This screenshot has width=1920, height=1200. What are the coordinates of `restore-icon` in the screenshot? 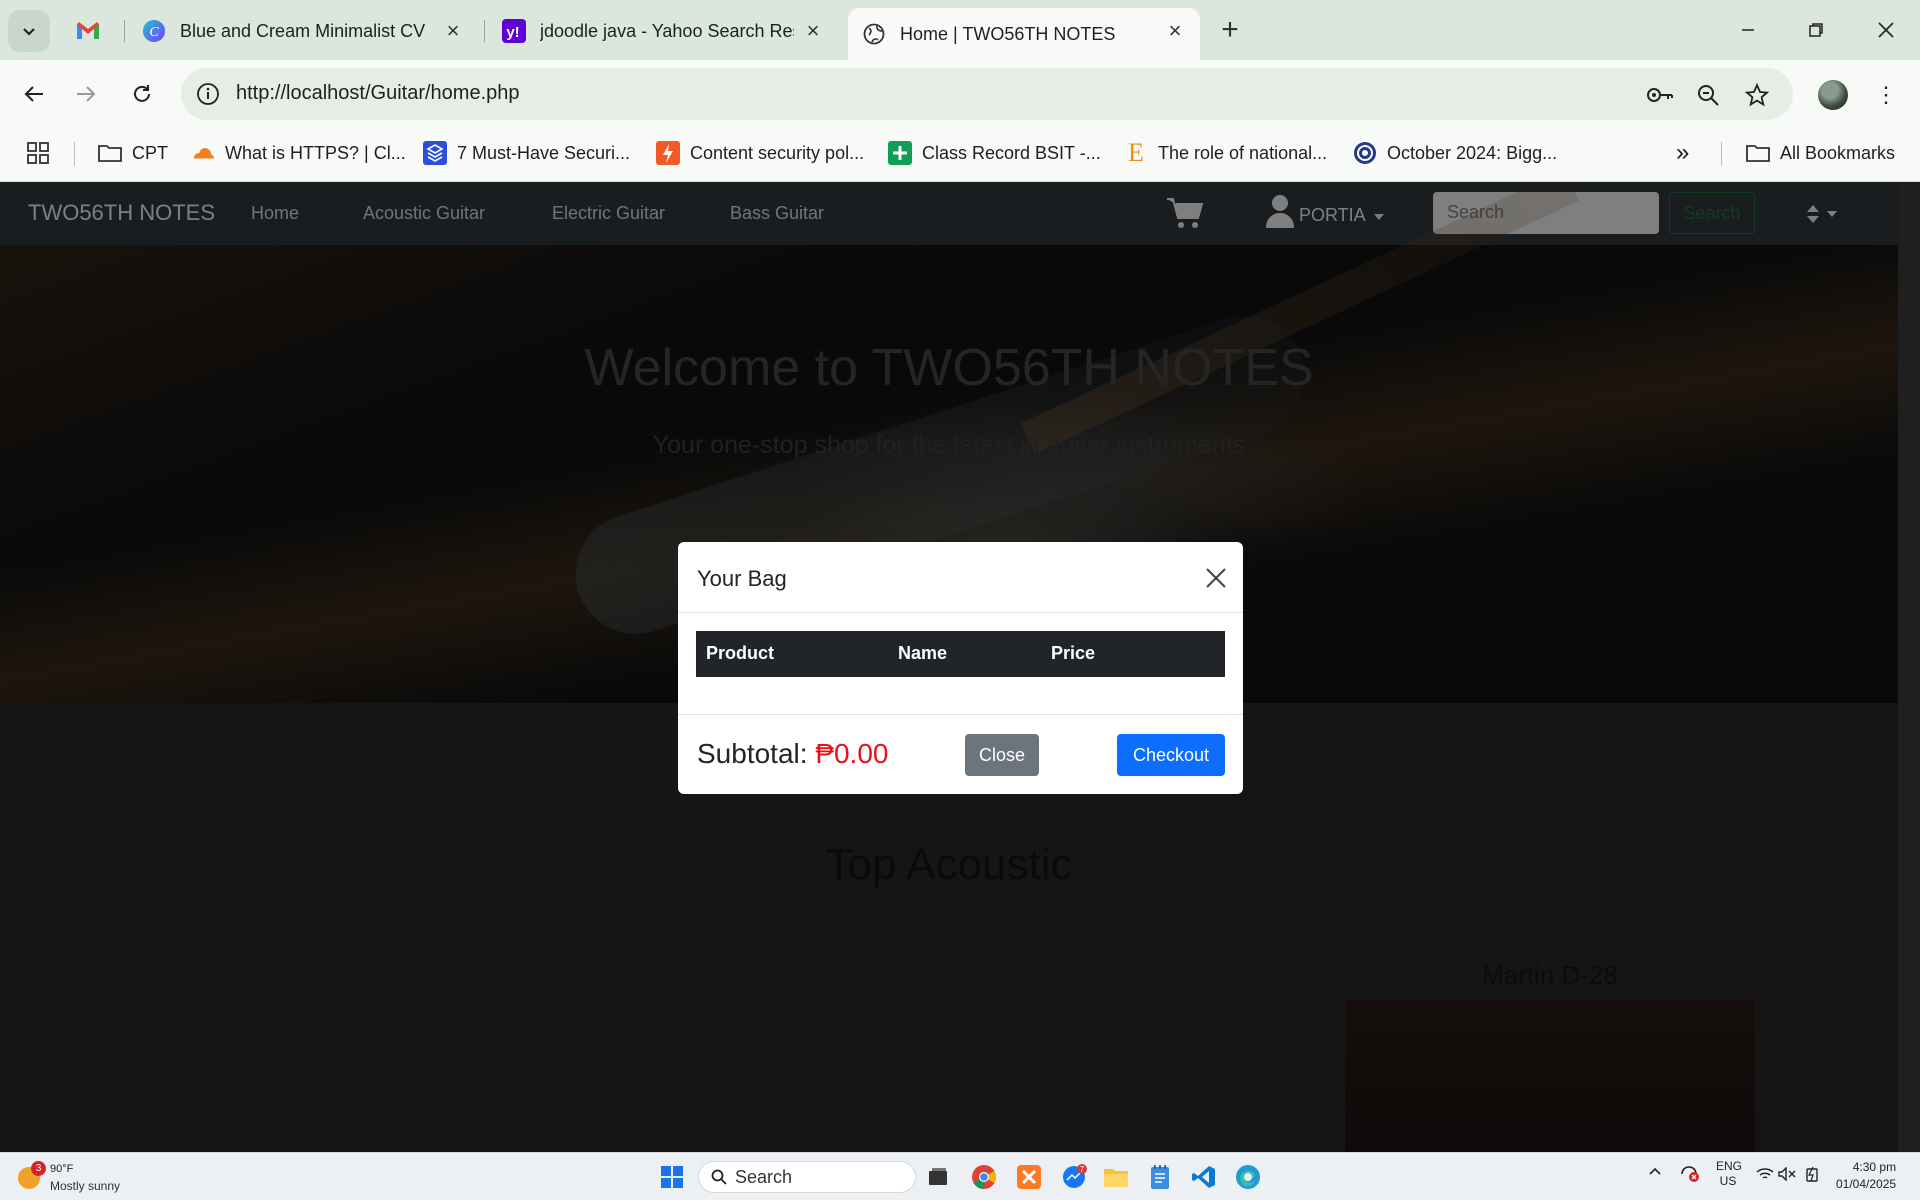 It's located at (1816, 30).